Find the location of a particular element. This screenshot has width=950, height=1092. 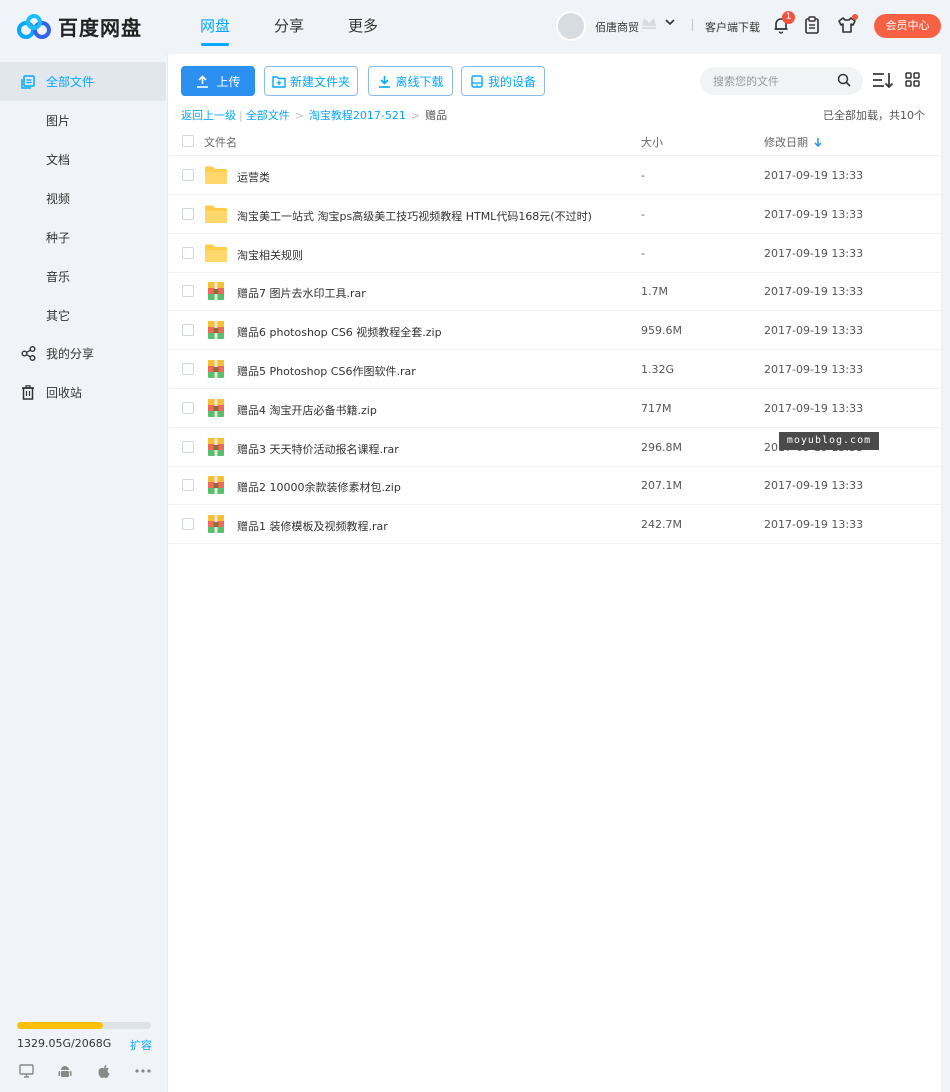

file-name: 运营类 is located at coordinates (253, 177).